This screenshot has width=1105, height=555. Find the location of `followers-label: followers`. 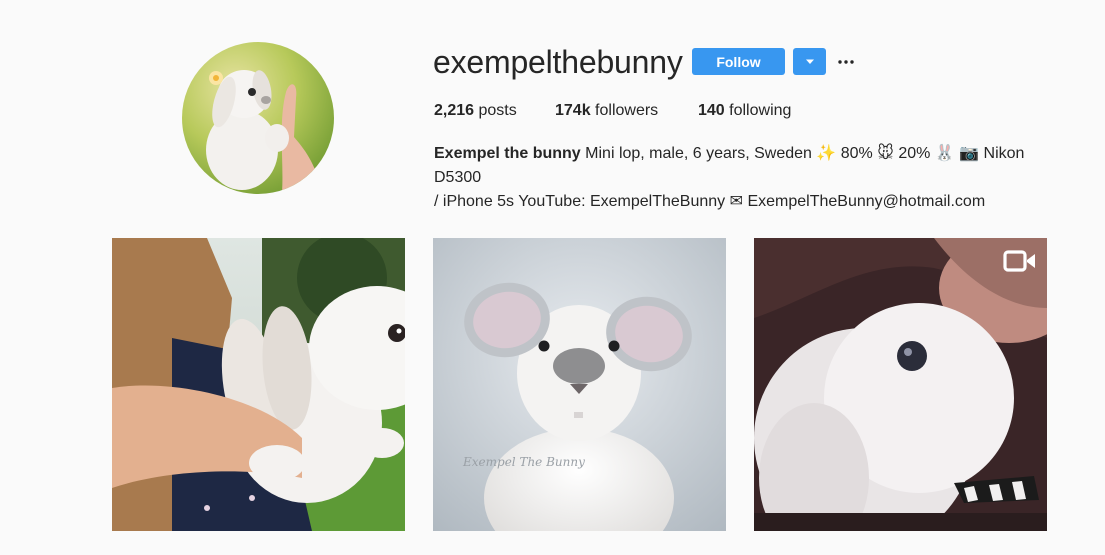

followers-label: followers is located at coordinates (627, 110).